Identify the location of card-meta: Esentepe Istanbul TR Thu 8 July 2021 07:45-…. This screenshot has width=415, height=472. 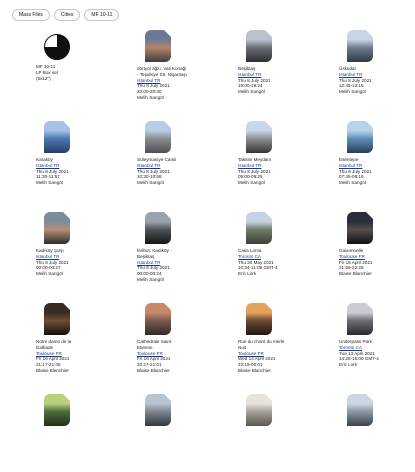
(377, 171).